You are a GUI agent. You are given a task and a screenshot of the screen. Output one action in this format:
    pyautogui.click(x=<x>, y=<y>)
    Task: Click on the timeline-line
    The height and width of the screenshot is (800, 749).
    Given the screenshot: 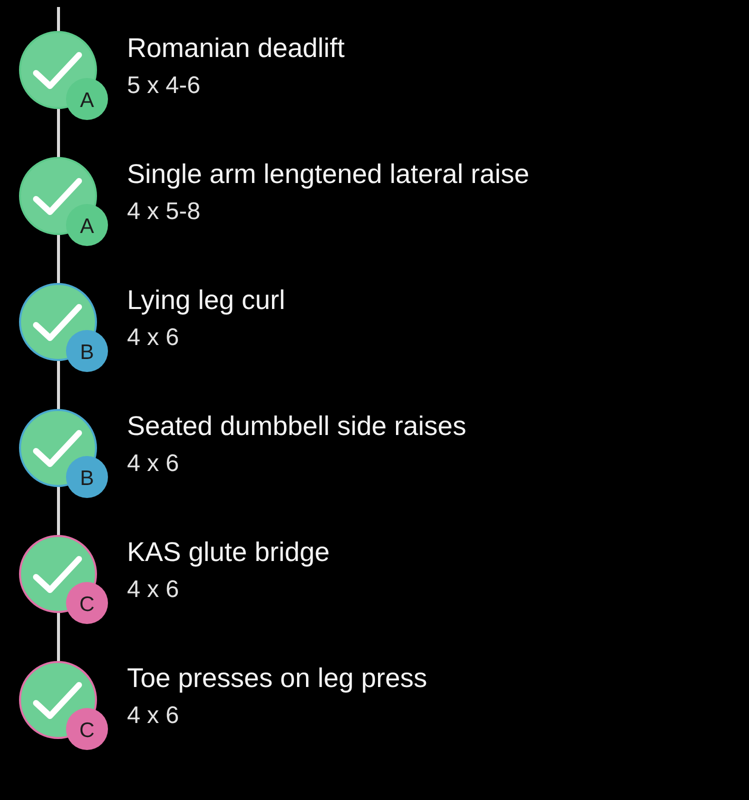 What is the action you would take?
    pyautogui.click(x=58, y=19)
    